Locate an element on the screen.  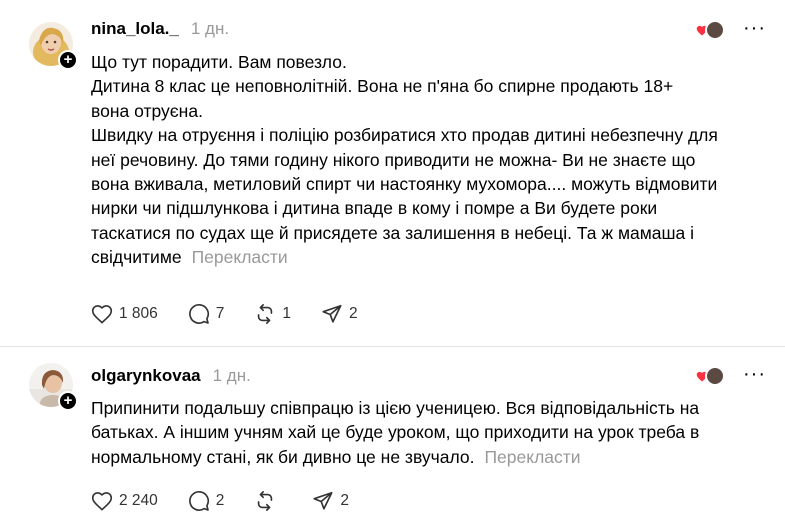
comment-header: nina_lola._ 1 дн. is located at coordinates (160, 29).